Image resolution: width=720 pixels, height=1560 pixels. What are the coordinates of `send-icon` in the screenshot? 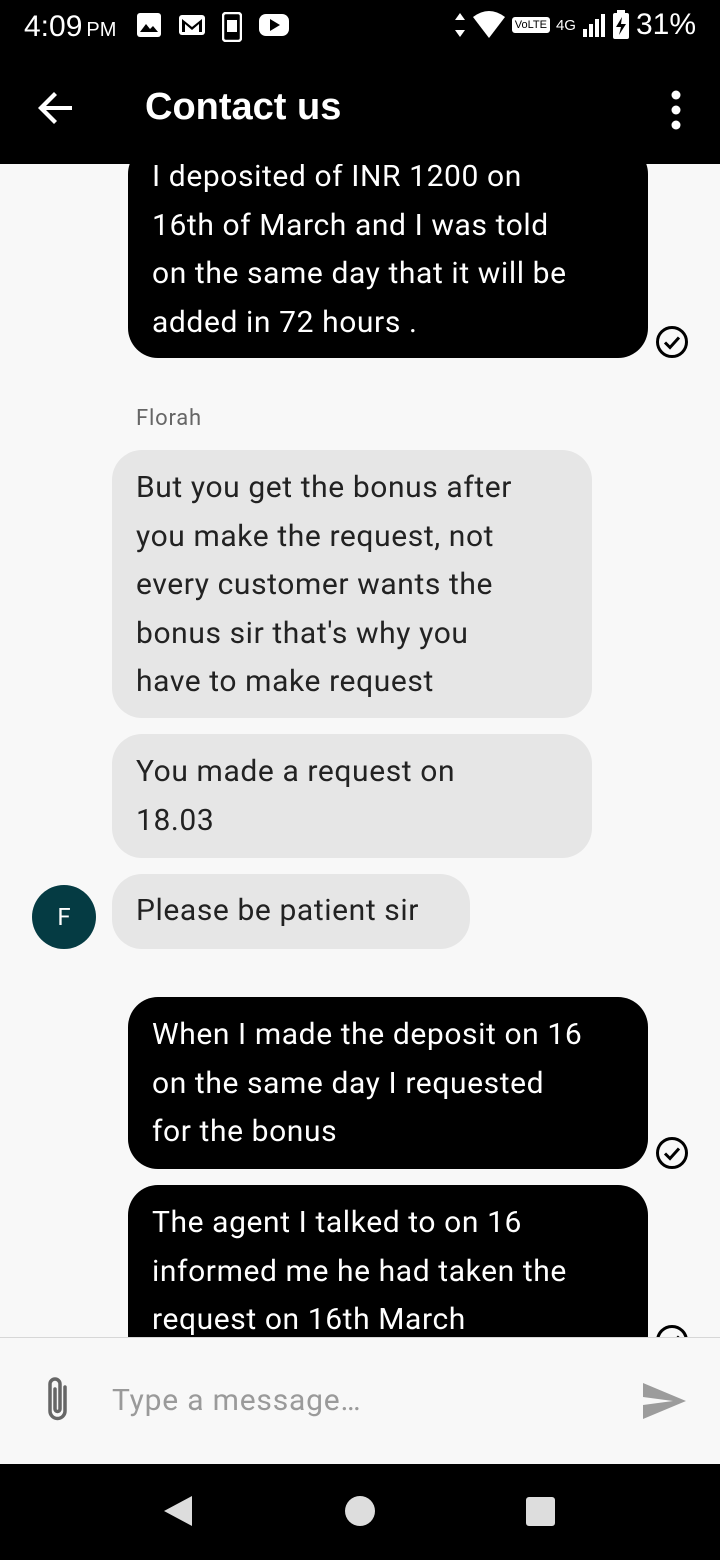 It's located at (664, 1401).